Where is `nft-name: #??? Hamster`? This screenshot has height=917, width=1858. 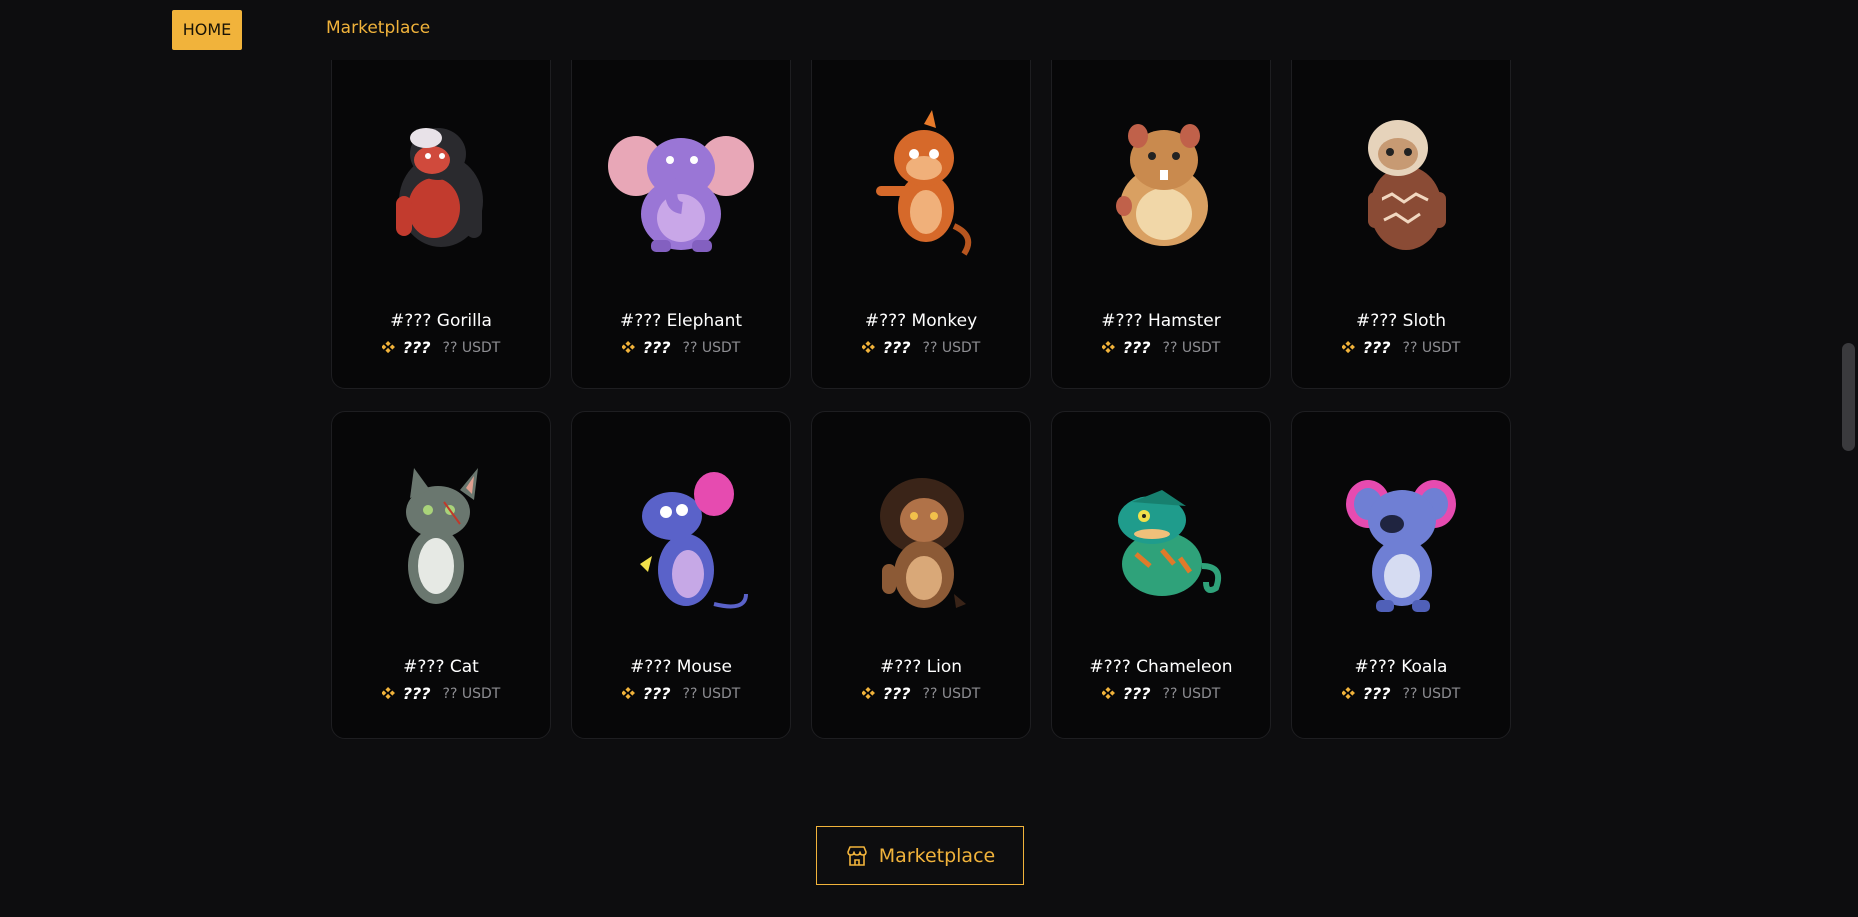
nft-name: #??? Hamster is located at coordinates (1161, 321).